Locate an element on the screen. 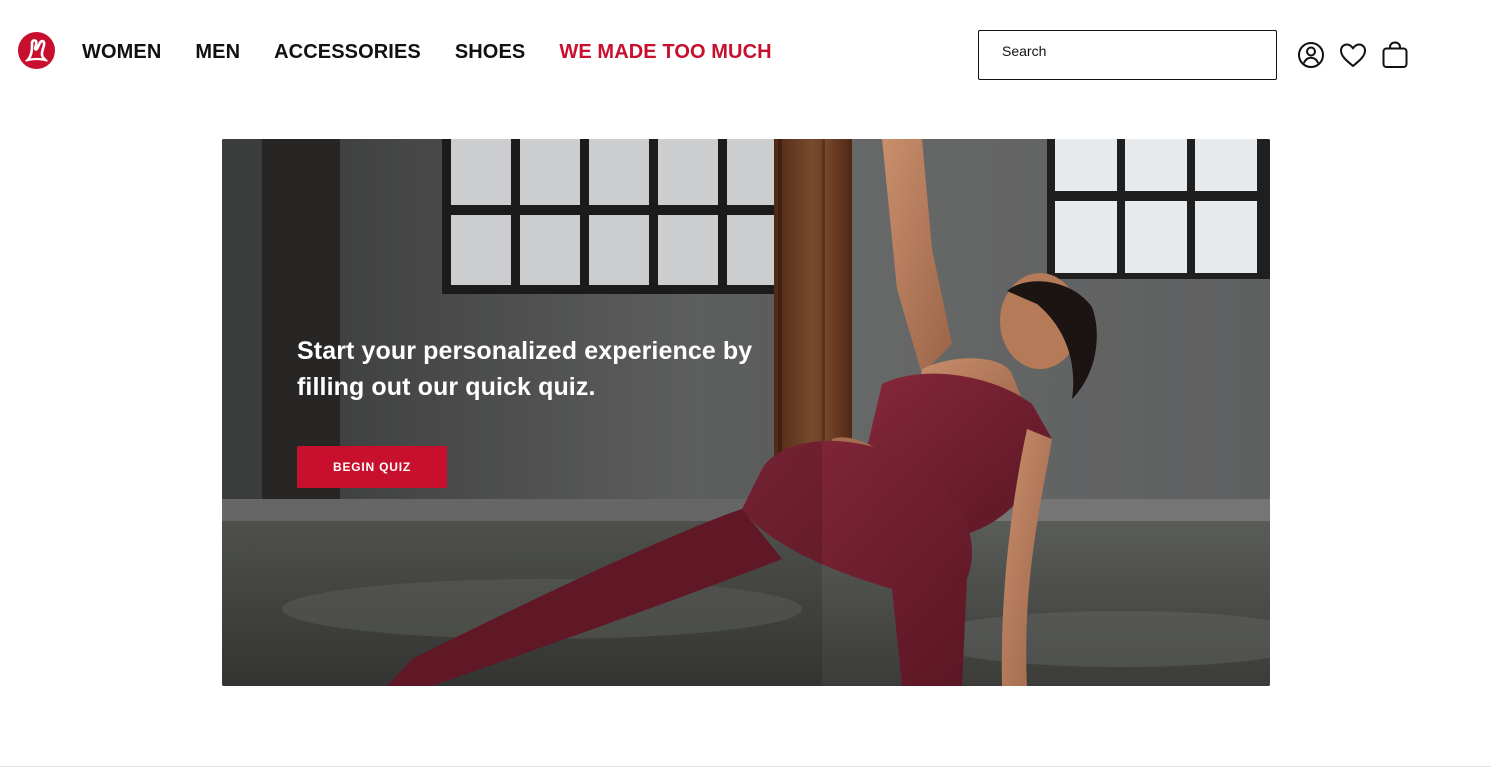  nav-item-men: MEN is located at coordinates (217, 52).